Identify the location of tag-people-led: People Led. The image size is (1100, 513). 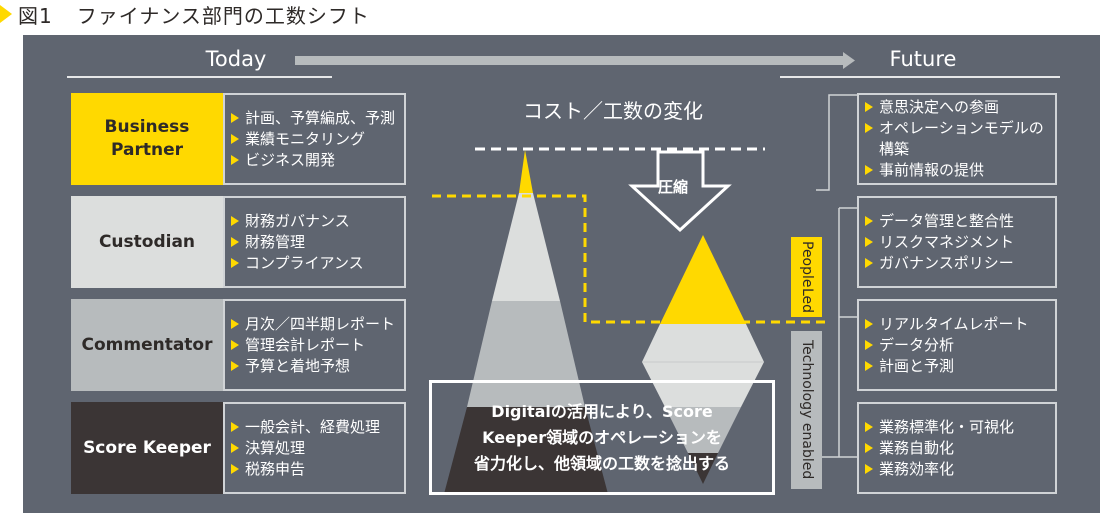
(806, 277).